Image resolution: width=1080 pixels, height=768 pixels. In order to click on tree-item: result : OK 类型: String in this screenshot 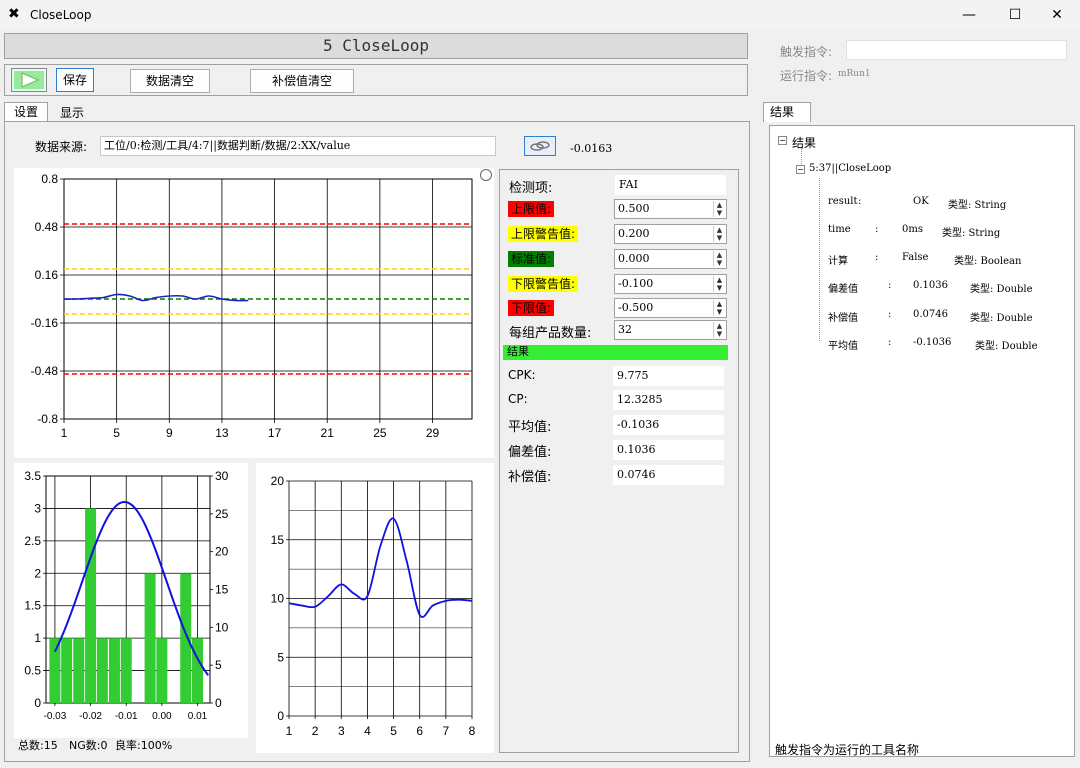, I will do `click(940, 203)`.